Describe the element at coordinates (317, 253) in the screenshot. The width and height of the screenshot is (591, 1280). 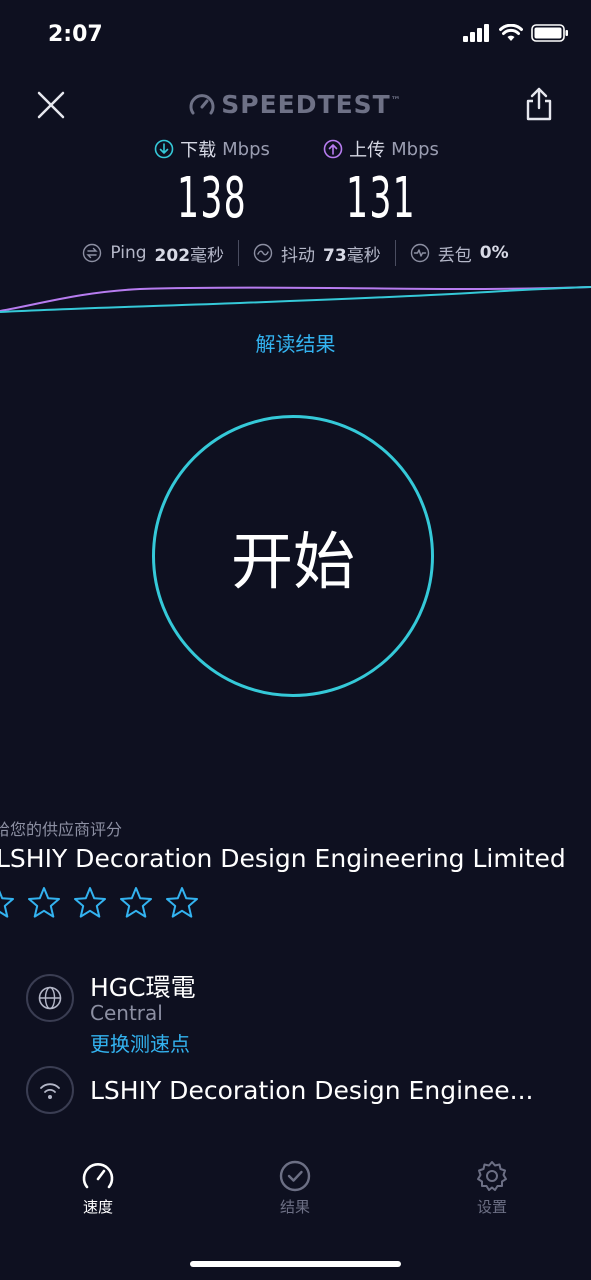
I see `jitter-stat: 抖动 73毫秒` at that location.